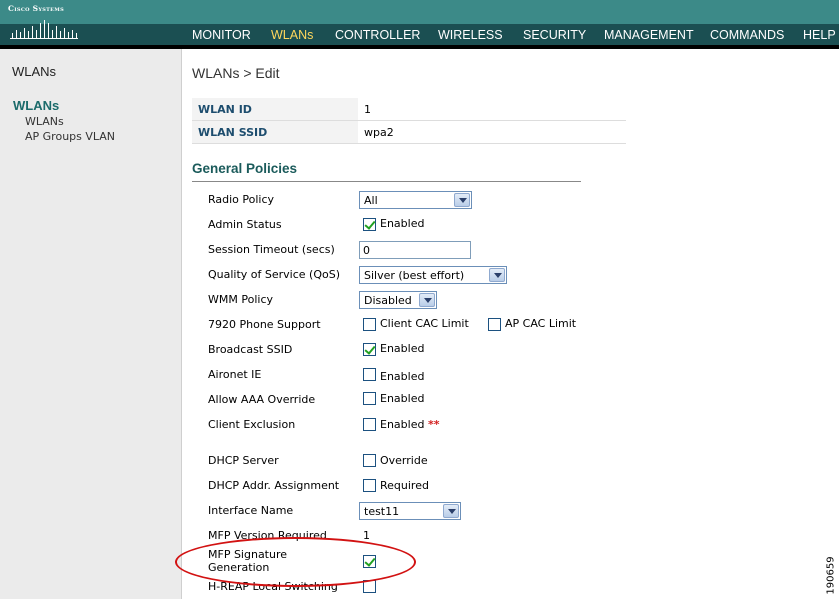 The width and height of the screenshot is (839, 599). What do you see at coordinates (292, 35) in the screenshot?
I see `nav-wlans: WLANs` at bounding box center [292, 35].